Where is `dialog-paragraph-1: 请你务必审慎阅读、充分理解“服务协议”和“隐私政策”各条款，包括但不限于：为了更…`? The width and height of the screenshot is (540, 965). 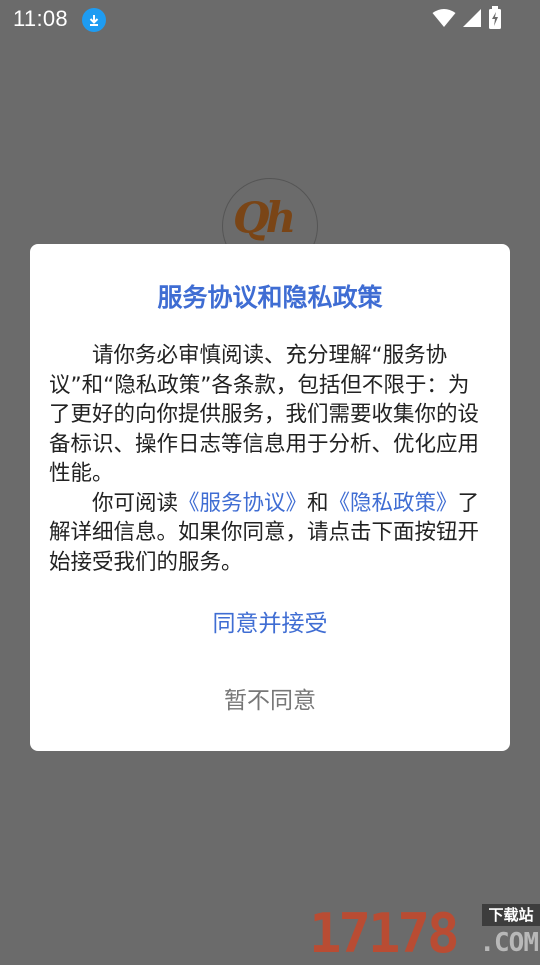 dialog-paragraph-1: 请你务必审慎阅读、充分理解“服务协议”和“隐私政策”各条款，包括但不限于：为了更… is located at coordinates (264, 414).